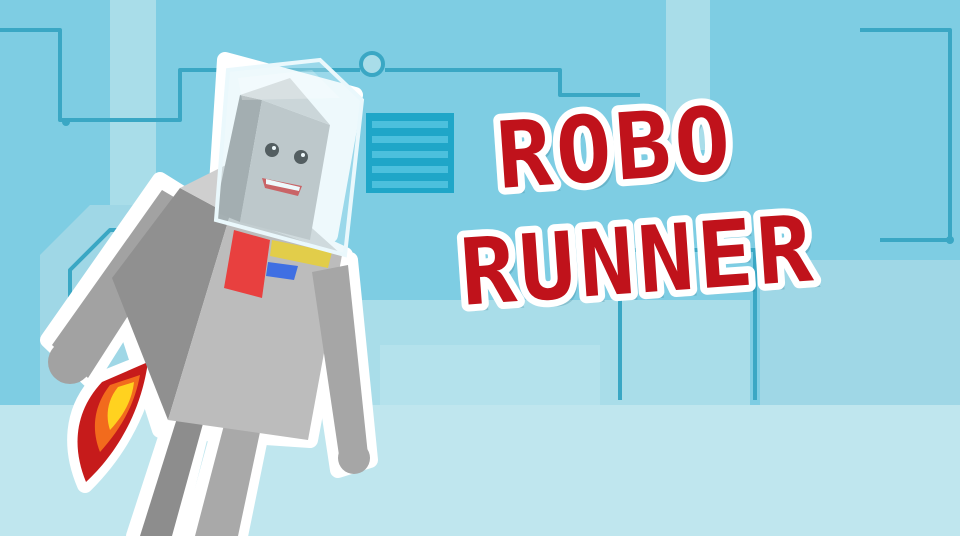  I want to click on vent-panel-icon, so click(410, 153).